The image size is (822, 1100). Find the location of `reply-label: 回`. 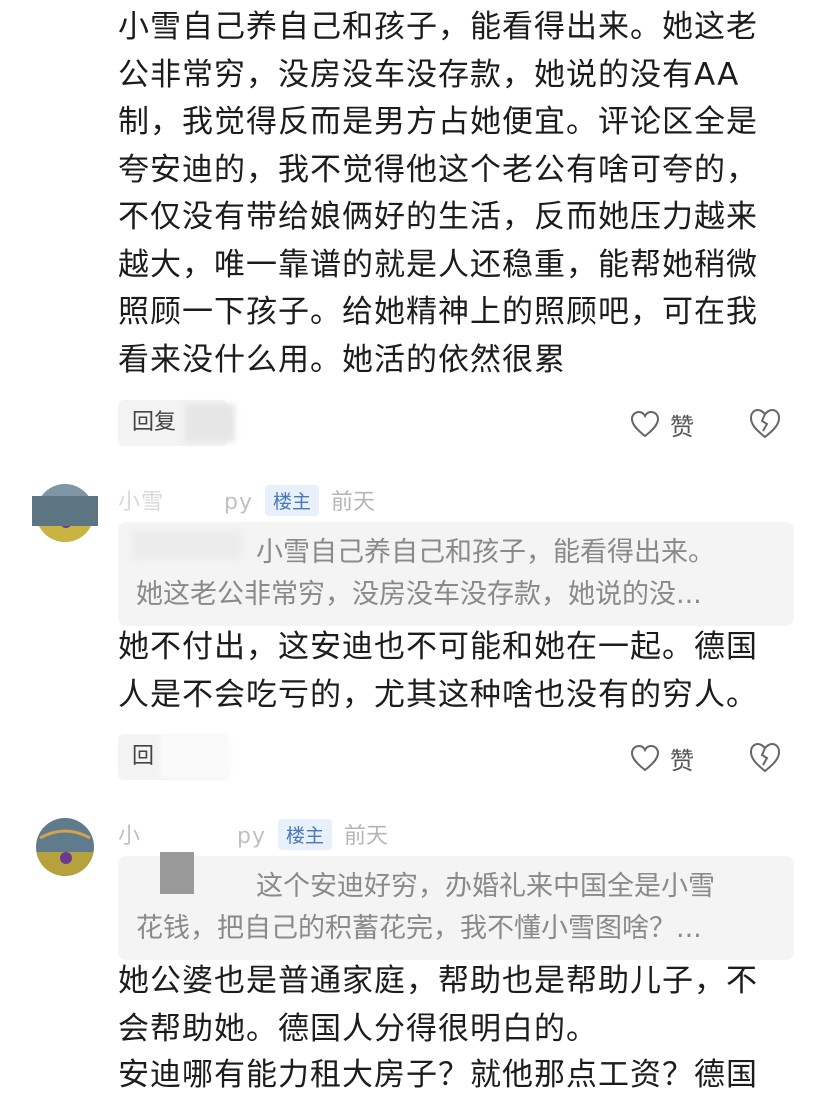

reply-label: 回 is located at coordinates (143, 756).